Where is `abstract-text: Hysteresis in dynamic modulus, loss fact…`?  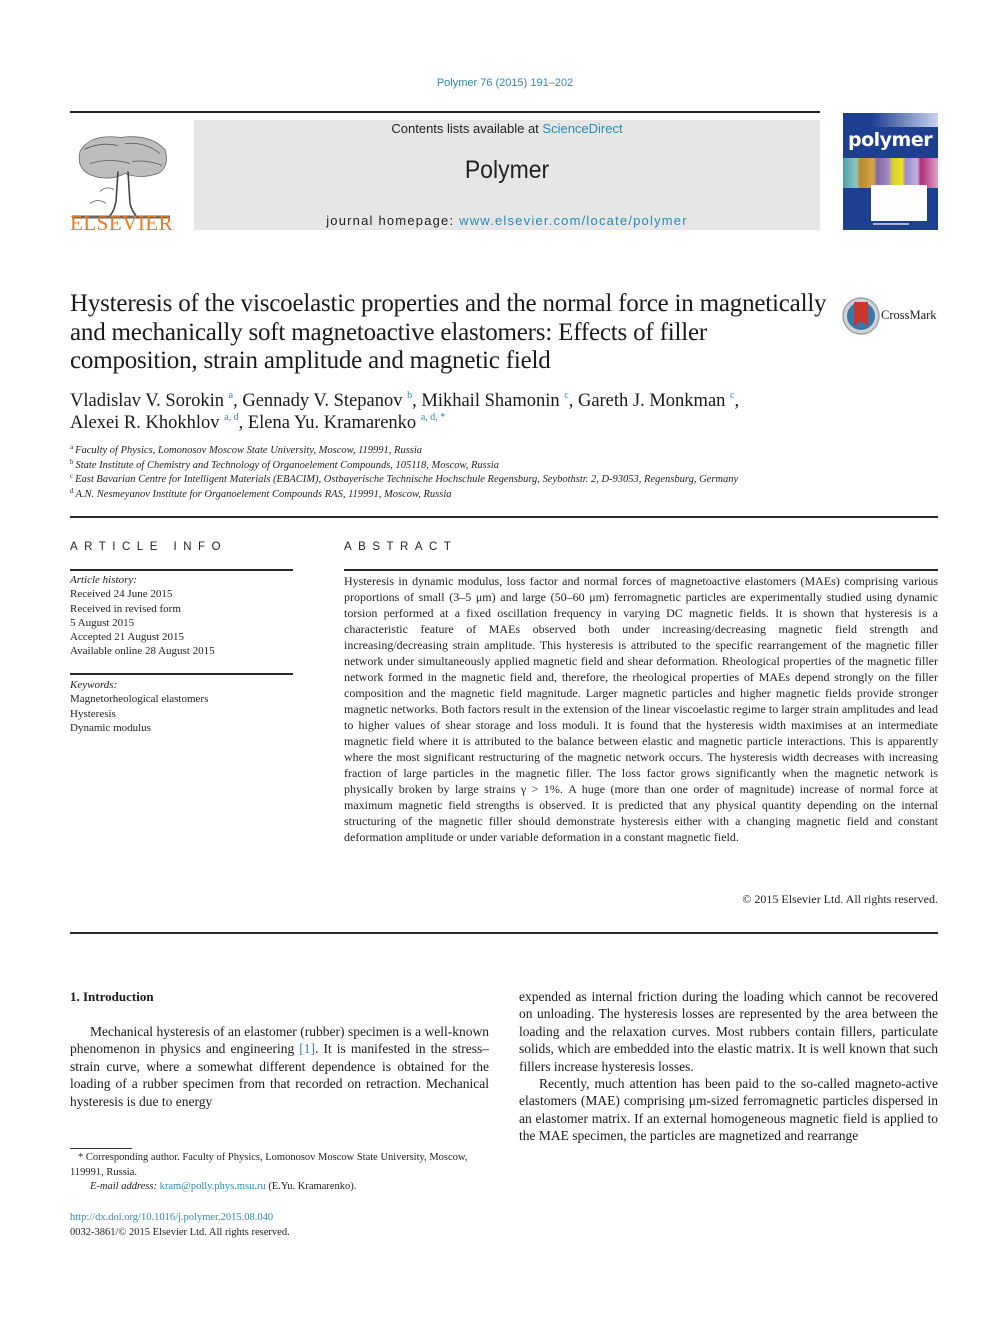 abstract-text: Hysteresis in dynamic modulus, loss fact… is located at coordinates (641, 709).